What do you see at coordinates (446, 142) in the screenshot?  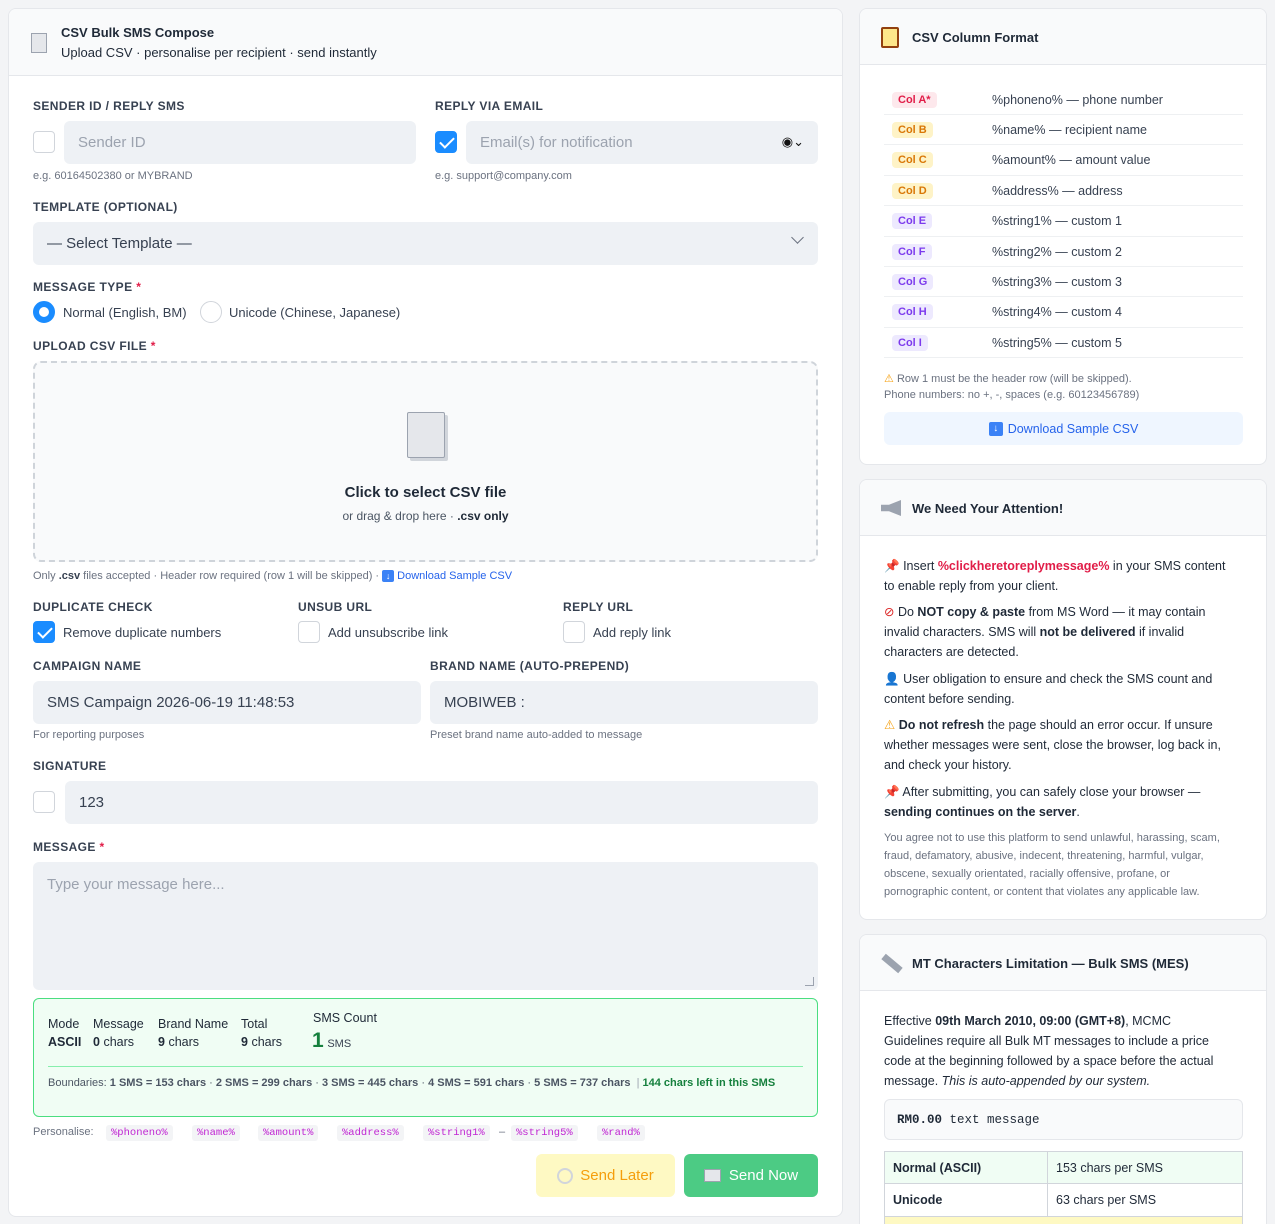 I see `reply-email-checkbox` at bounding box center [446, 142].